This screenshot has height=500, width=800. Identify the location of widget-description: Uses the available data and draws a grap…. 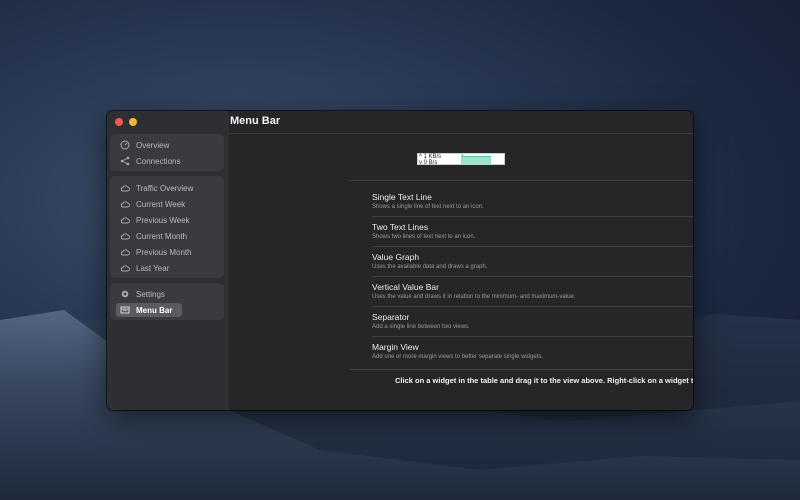
(430, 267).